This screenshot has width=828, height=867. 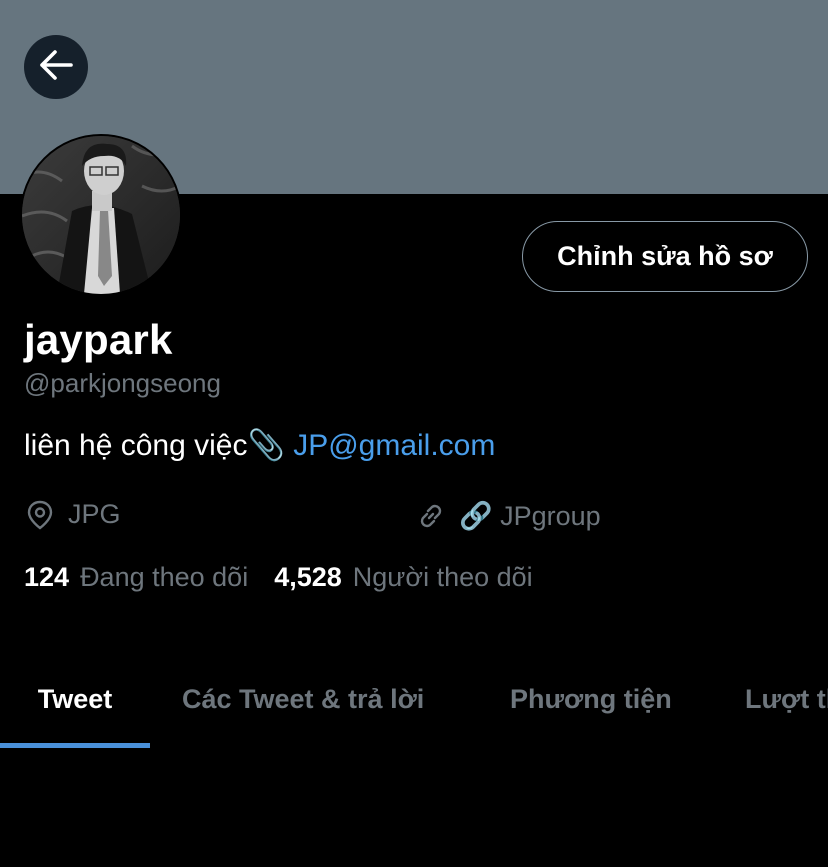 What do you see at coordinates (164, 577) in the screenshot?
I see `following-label: Đang theo dõi` at bounding box center [164, 577].